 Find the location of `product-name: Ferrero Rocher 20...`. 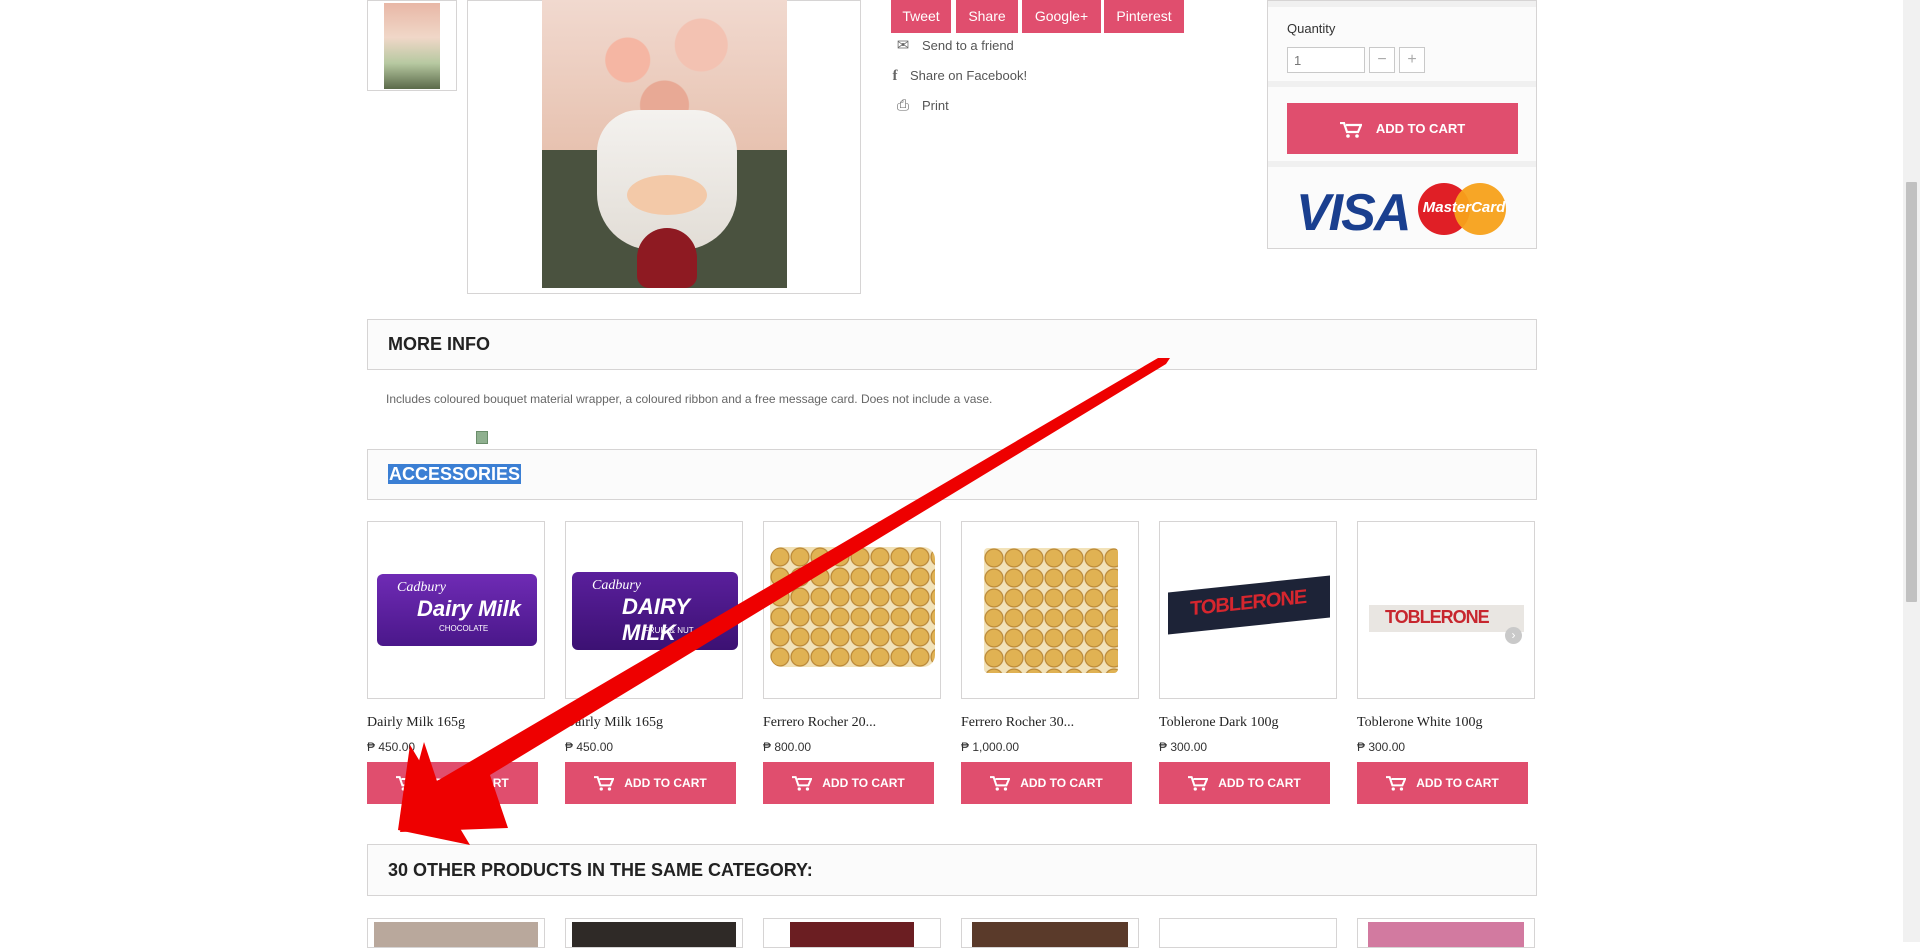

product-name: Ferrero Rocher 20... is located at coordinates (819, 723).